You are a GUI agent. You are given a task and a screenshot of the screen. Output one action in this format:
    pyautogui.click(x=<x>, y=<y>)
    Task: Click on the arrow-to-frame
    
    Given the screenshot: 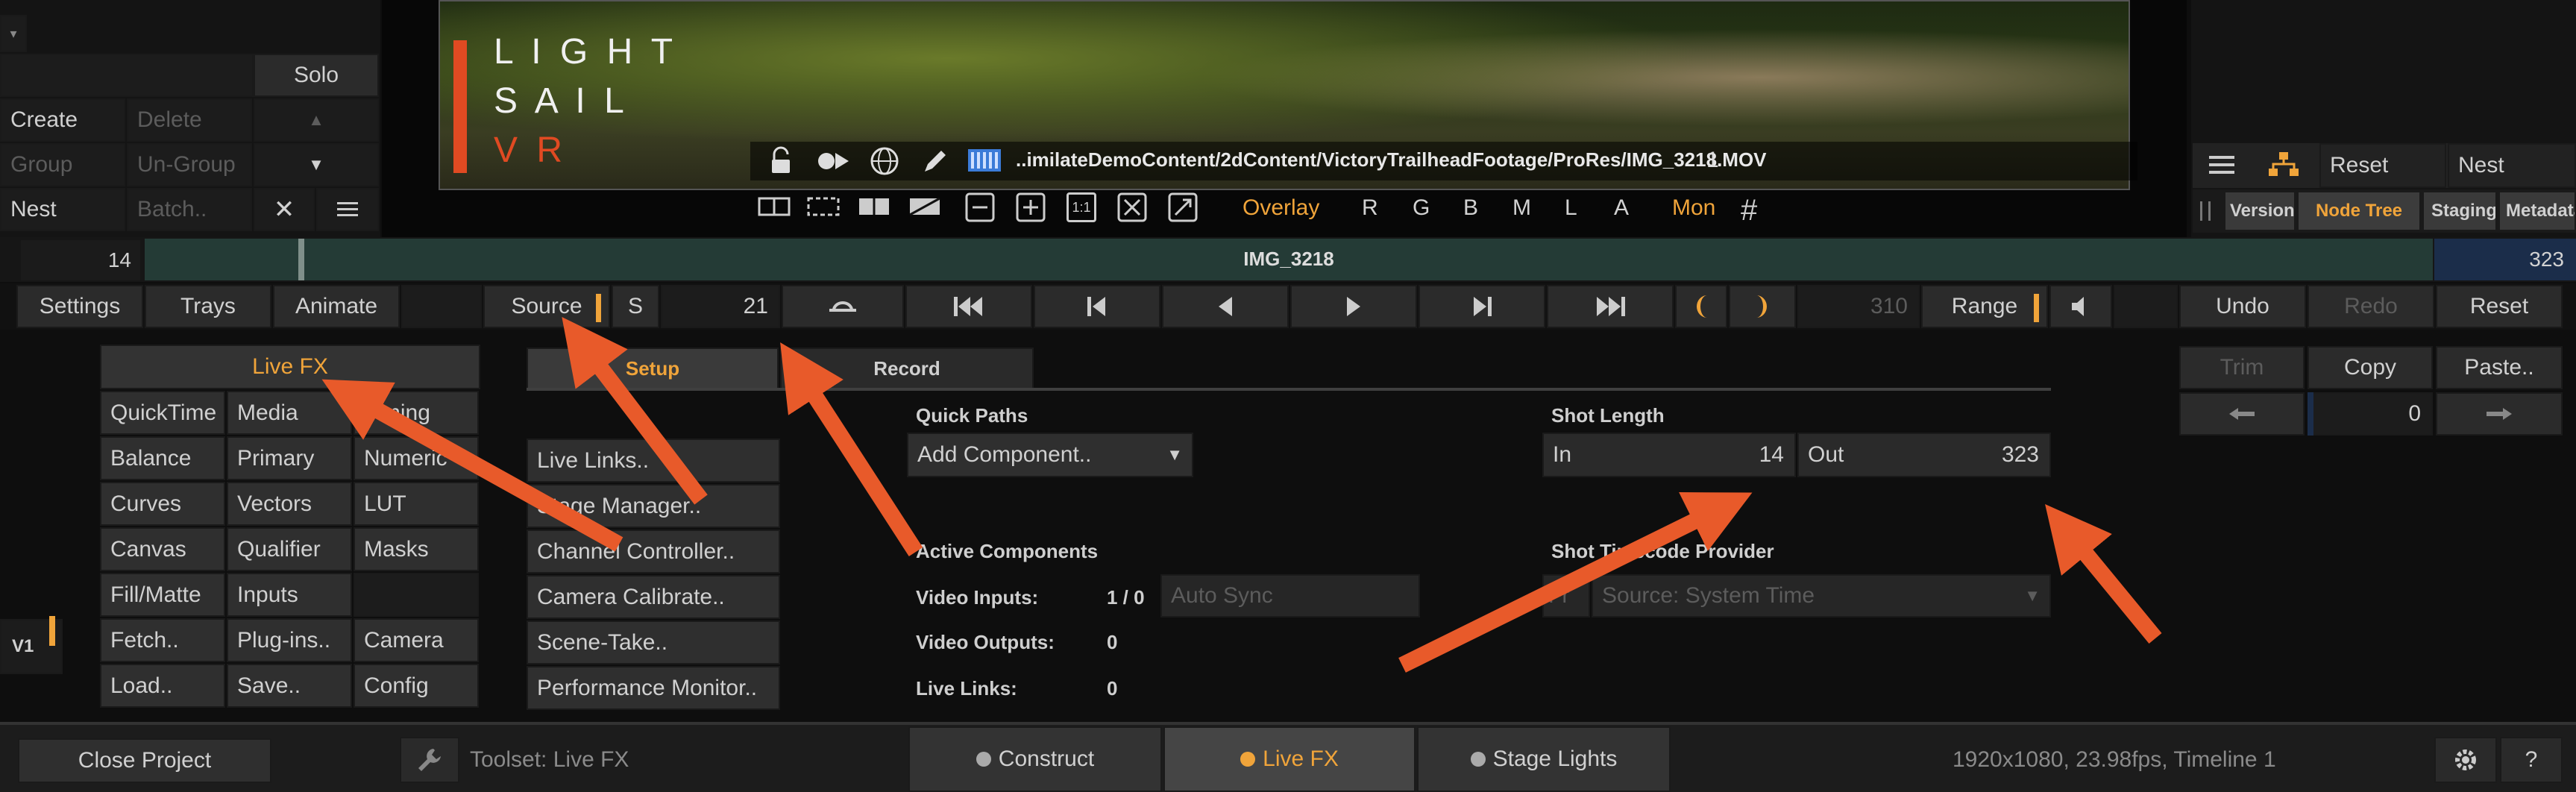 What is the action you would take?
    pyautogui.click(x=852, y=449)
    